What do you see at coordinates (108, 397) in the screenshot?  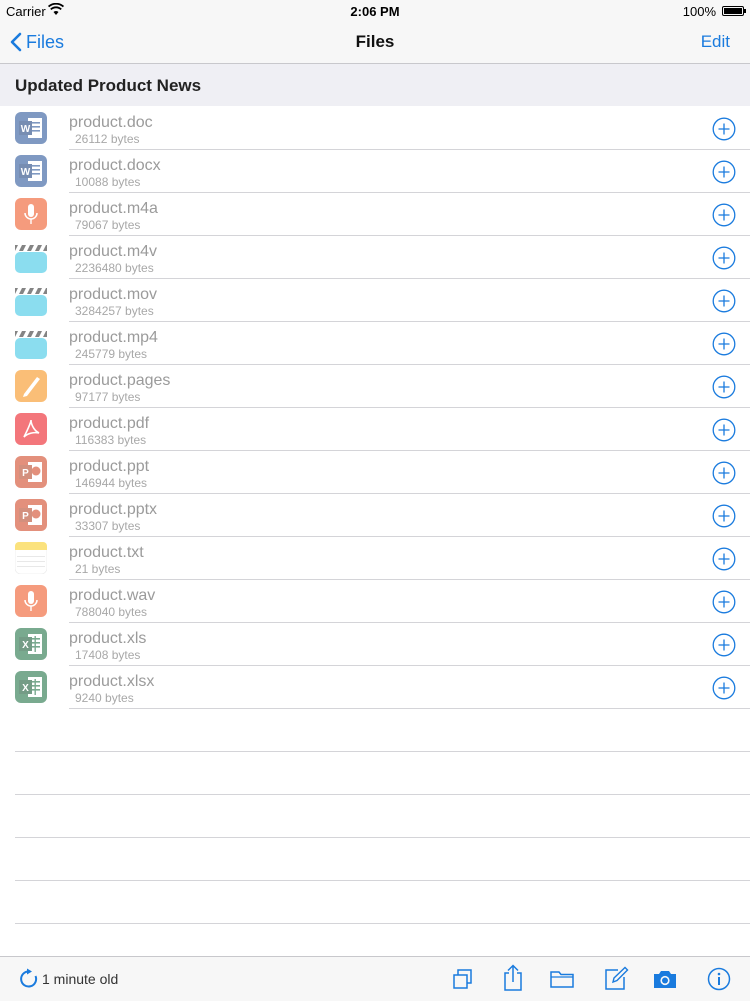 I see `file-size: 97177 bytes` at bounding box center [108, 397].